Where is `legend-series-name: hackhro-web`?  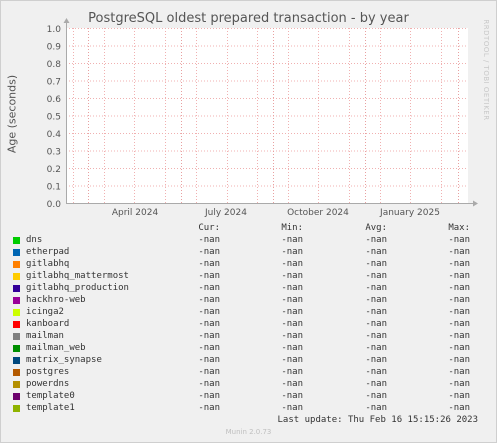 legend-series-name: hackhro-web is located at coordinates (56, 300).